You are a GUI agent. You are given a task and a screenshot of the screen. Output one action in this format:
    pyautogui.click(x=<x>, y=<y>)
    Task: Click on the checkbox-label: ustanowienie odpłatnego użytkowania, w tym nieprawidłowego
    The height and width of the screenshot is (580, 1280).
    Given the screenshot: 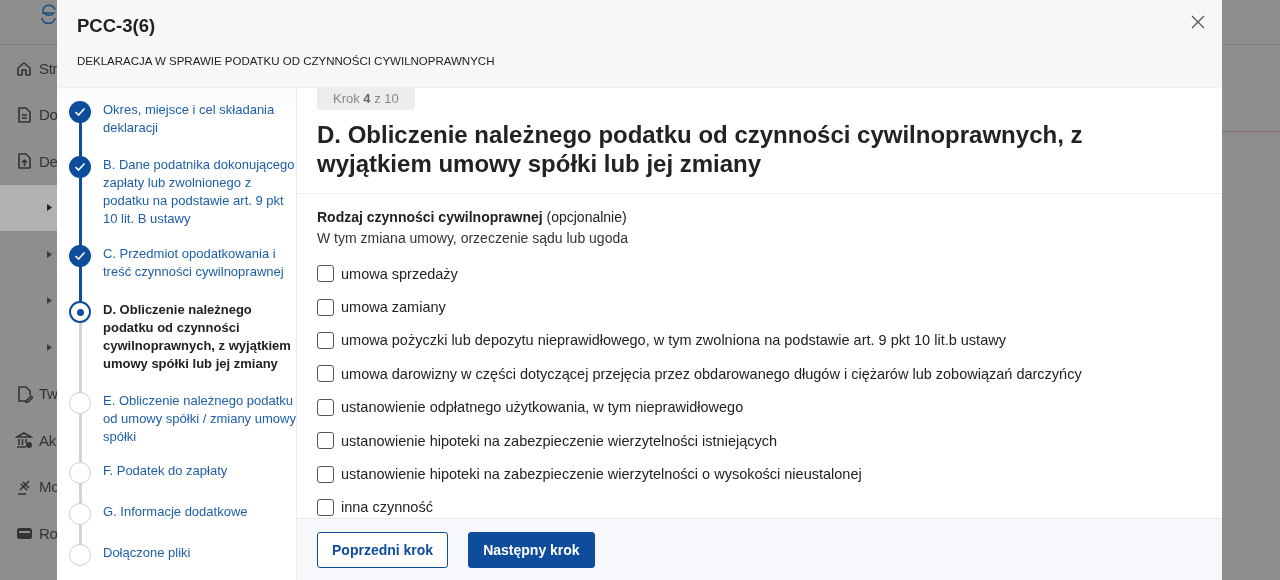 What is the action you would take?
    pyautogui.click(x=542, y=407)
    